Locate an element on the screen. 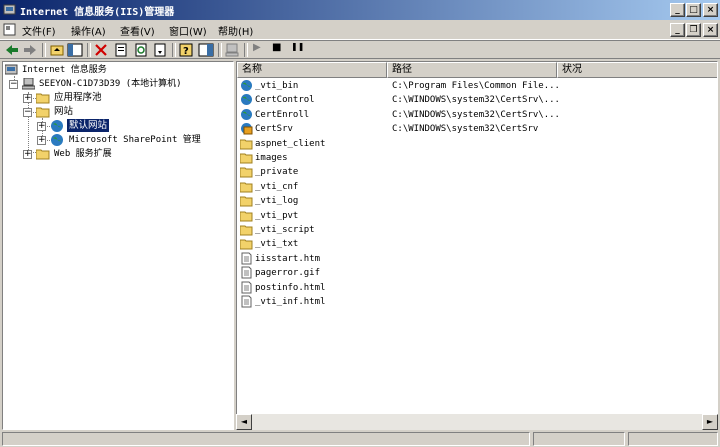 The height and width of the screenshot is (447, 720). list-row: pagerror.gif is located at coordinates (477, 273).